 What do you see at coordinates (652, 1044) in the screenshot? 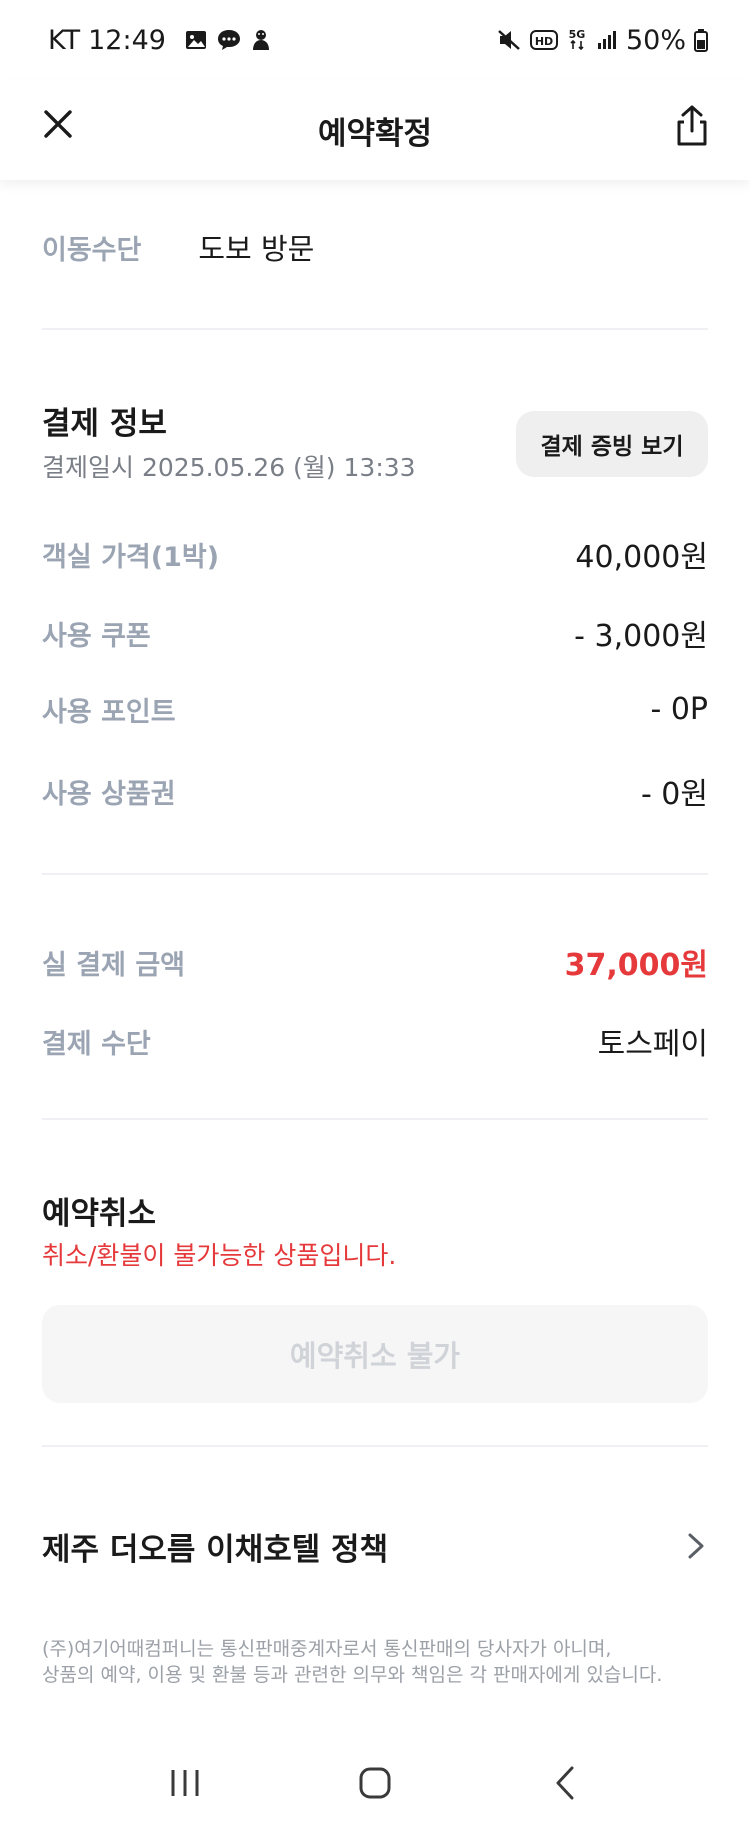
I see `method-value: 토스페이` at bounding box center [652, 1044].